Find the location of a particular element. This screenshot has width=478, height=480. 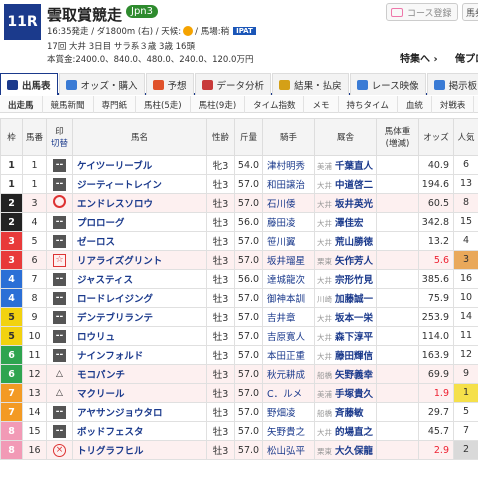

jockey-link: 津村明秀 is located at coordinates (288, 165).